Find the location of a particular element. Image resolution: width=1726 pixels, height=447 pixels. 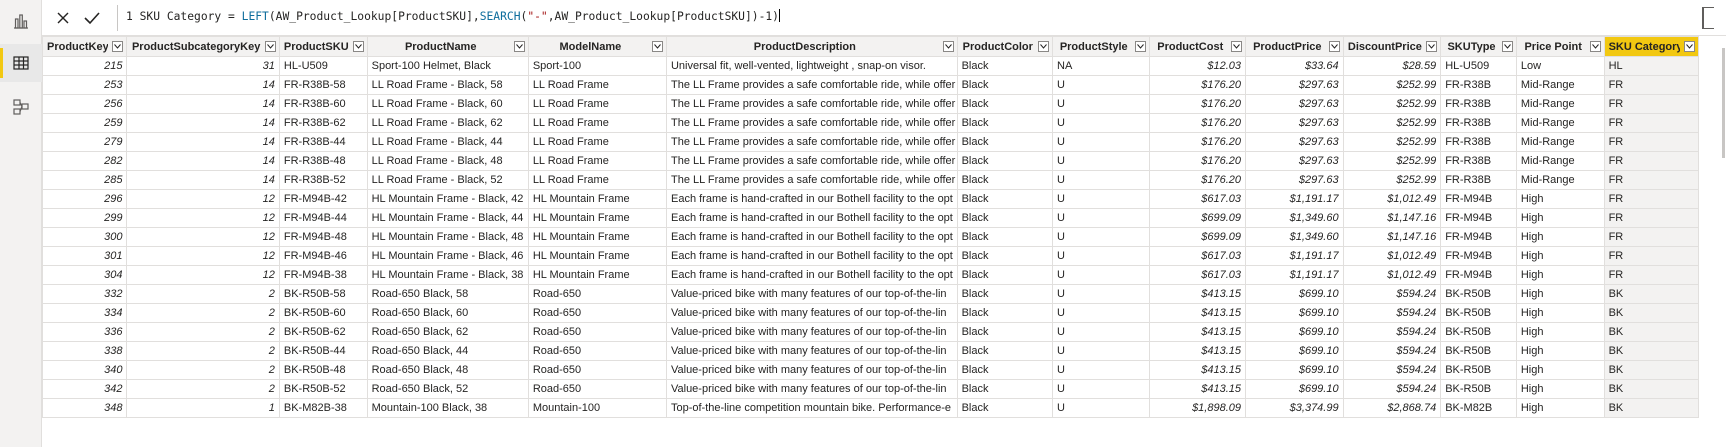

column-header-productcolor: ProductColor is located at coordinates (1005, 46).